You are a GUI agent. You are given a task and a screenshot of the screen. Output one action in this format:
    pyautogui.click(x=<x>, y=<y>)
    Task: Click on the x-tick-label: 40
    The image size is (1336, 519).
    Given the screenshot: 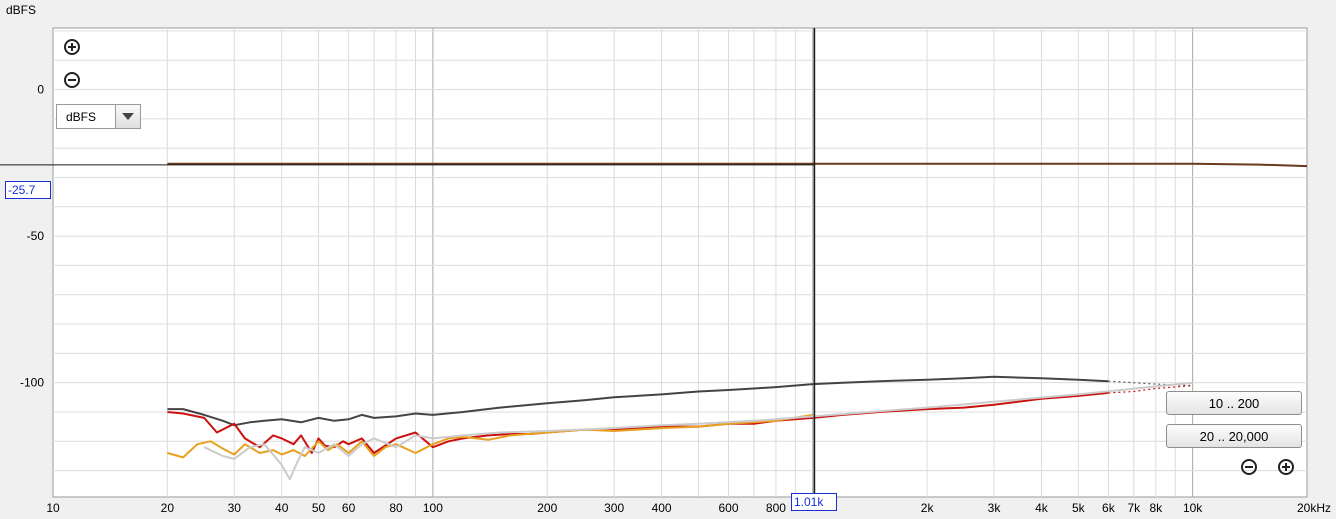 What is the action you would take?
    pyautogui.click(x=282, y=508)
    